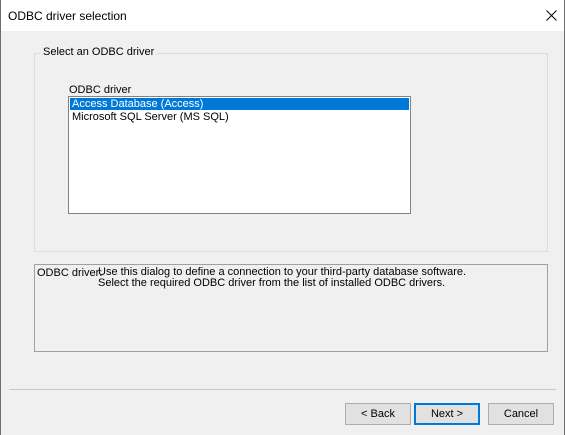 The height and width of the screenshot is (435, 565). Describe the element at coordinates (521, 414) in the screenshot. I see `cancel-button: Cancel` at that location.